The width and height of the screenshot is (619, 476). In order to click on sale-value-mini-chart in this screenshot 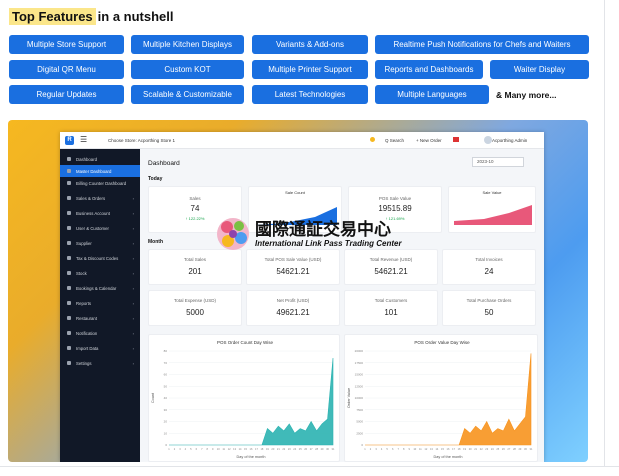, I will do `click(493, 215)`.